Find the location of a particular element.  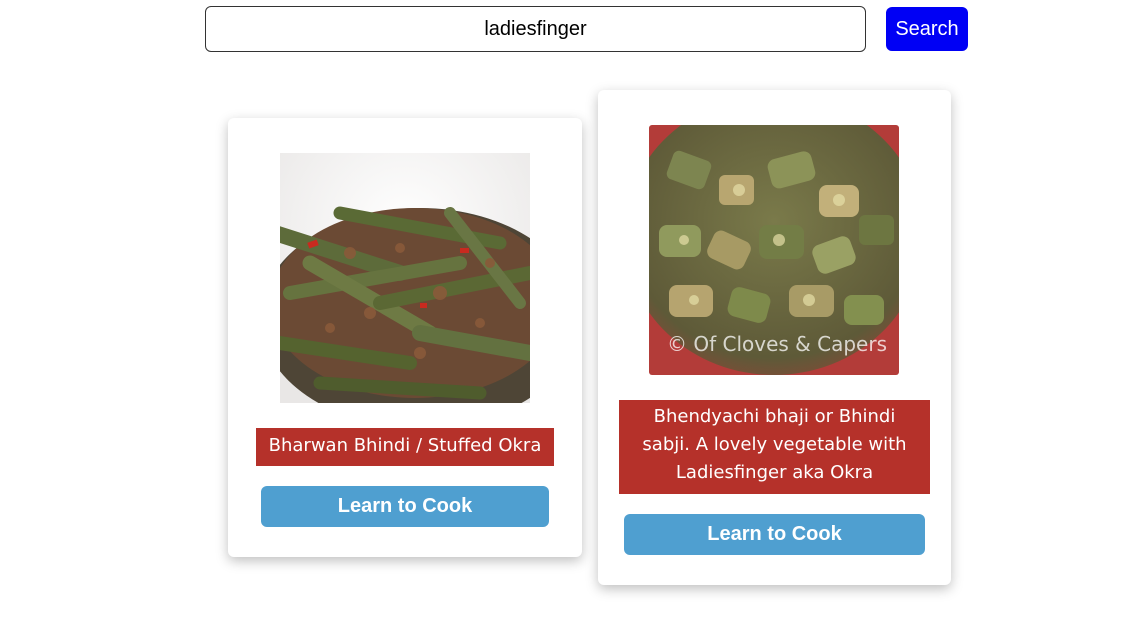

recipe-image-bhendi-bhaji: © Of Cloves & Capers is located at coordinates (774, 250).